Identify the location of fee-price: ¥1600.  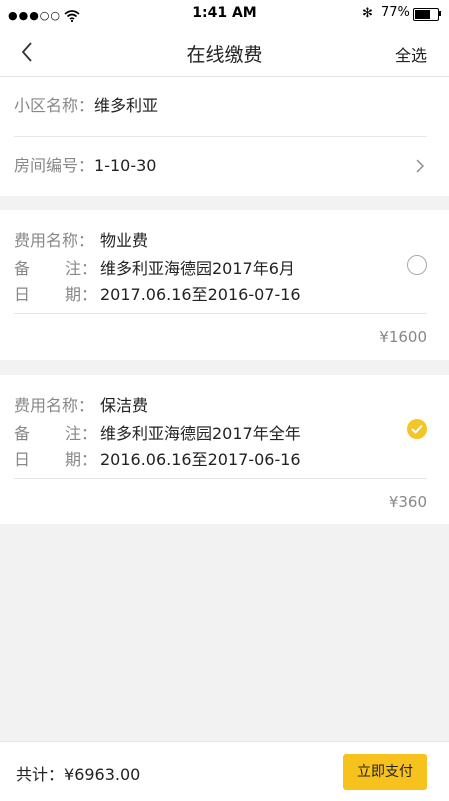
(403, 337).